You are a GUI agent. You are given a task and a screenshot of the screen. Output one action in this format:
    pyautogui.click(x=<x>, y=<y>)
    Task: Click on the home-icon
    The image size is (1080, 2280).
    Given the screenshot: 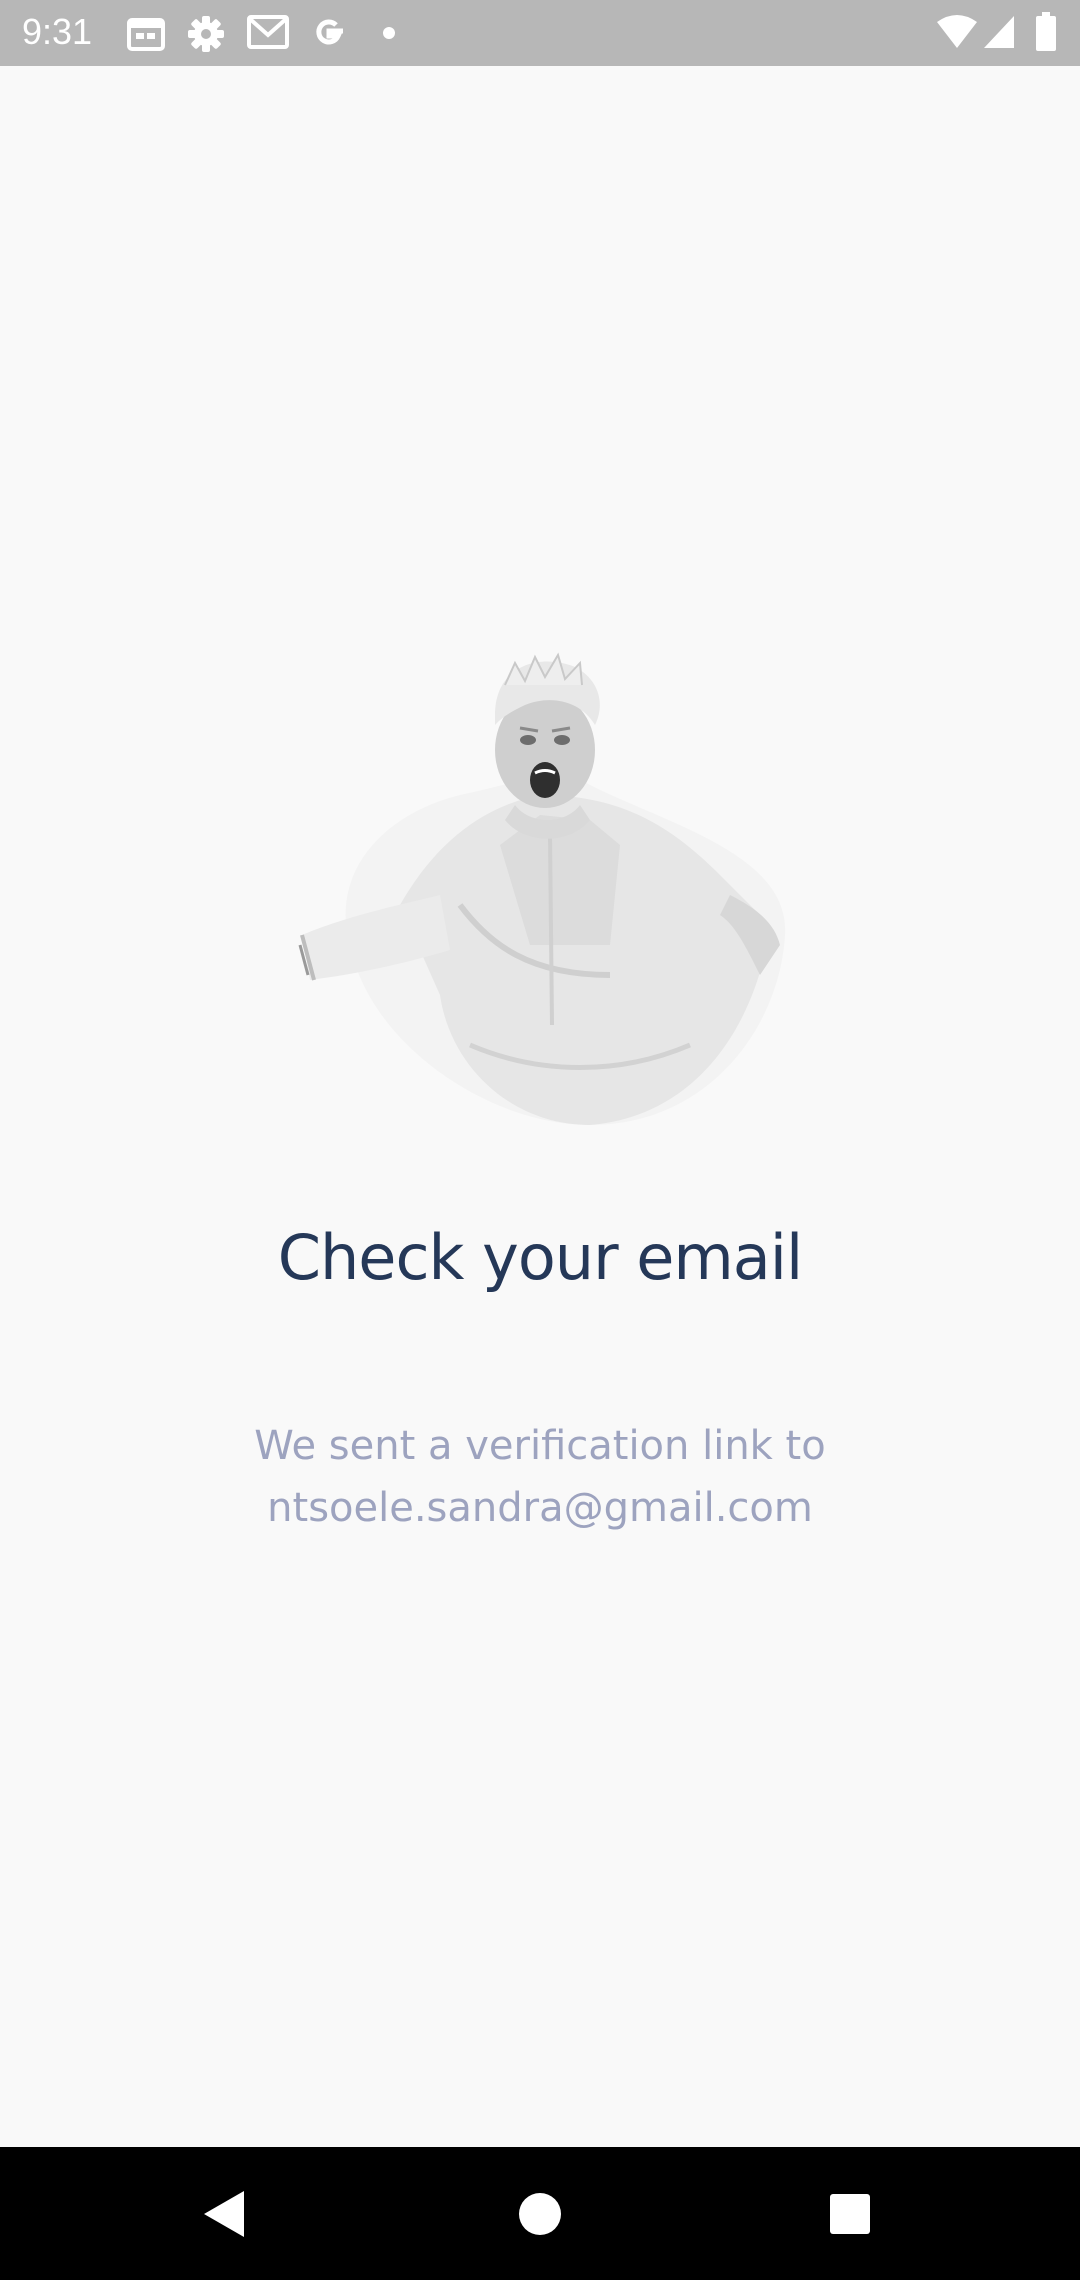 What is the action you would take?
    pyautogui.click(x=540, y=2214)
    